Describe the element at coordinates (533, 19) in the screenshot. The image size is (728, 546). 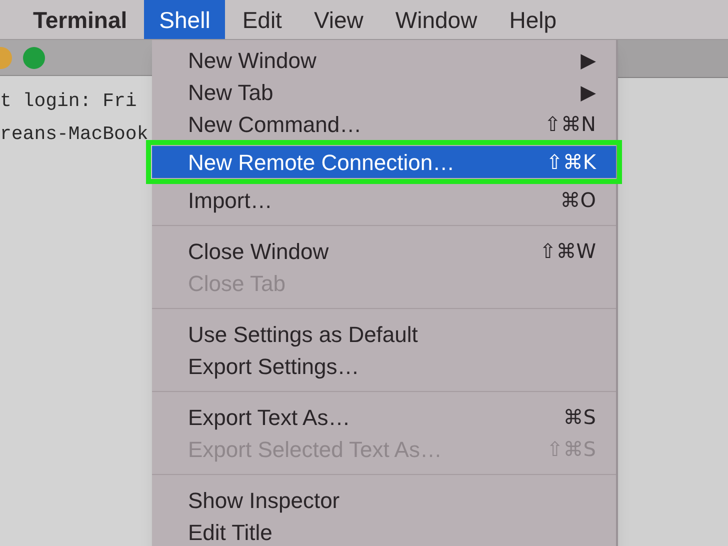
I see `menu-bar-item: Help` at that location.